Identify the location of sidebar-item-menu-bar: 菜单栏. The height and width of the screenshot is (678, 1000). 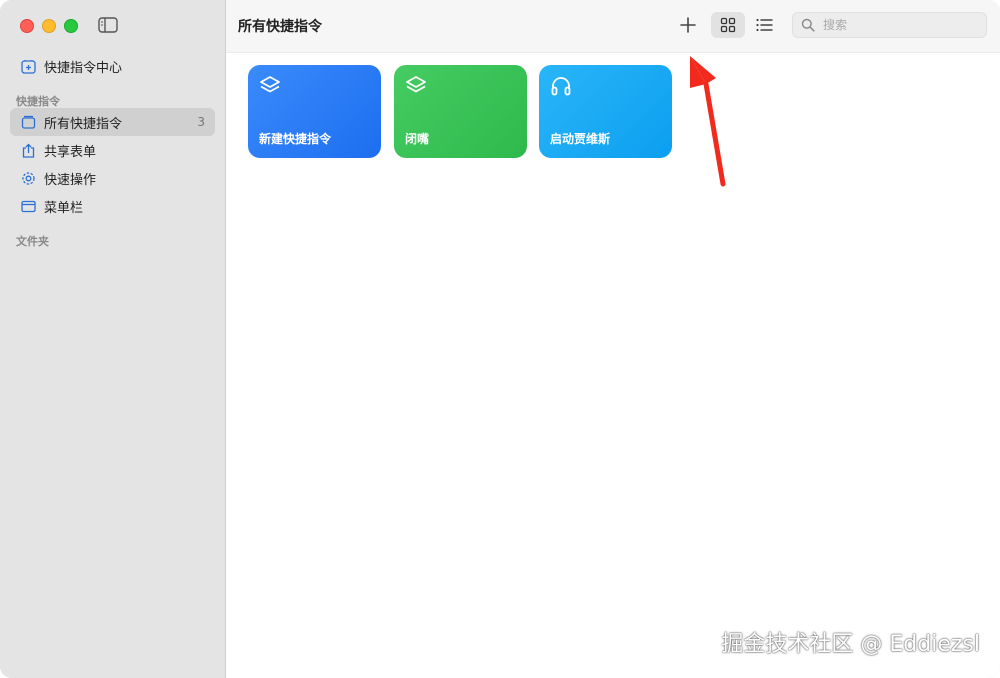
(112, 206).